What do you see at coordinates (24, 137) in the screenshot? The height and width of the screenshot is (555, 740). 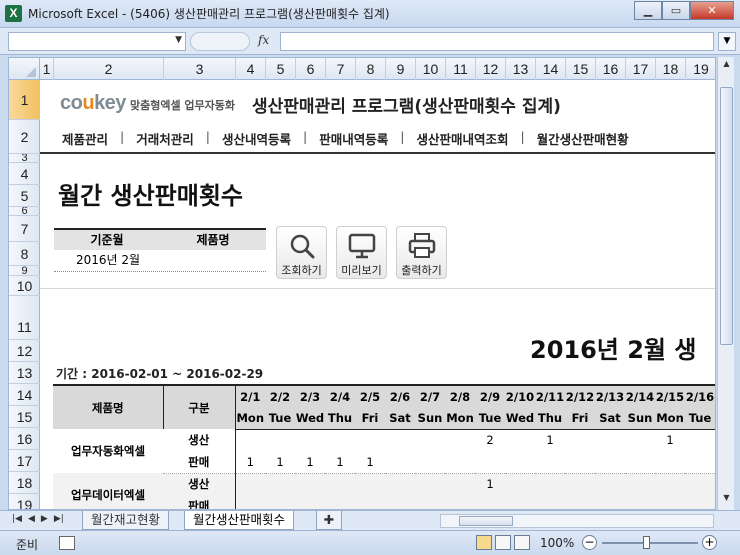 I see `row-header: 2` at bounding box center [24, 137].